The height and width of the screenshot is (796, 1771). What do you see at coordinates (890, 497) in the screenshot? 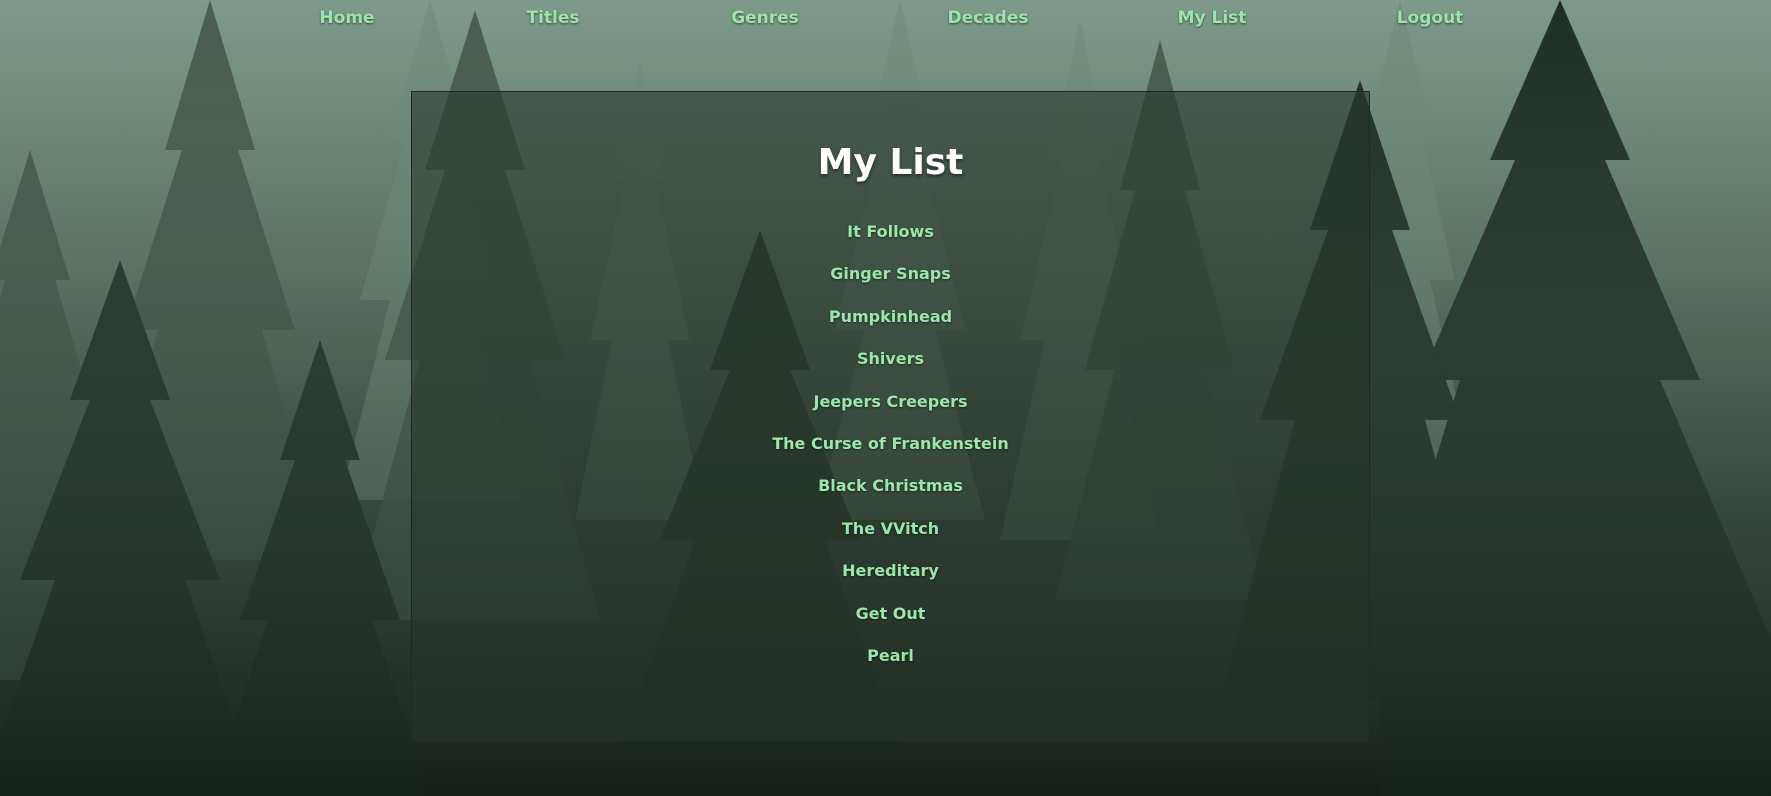
I see `list-item: Black Christmas` at bounding box center [890, 497].